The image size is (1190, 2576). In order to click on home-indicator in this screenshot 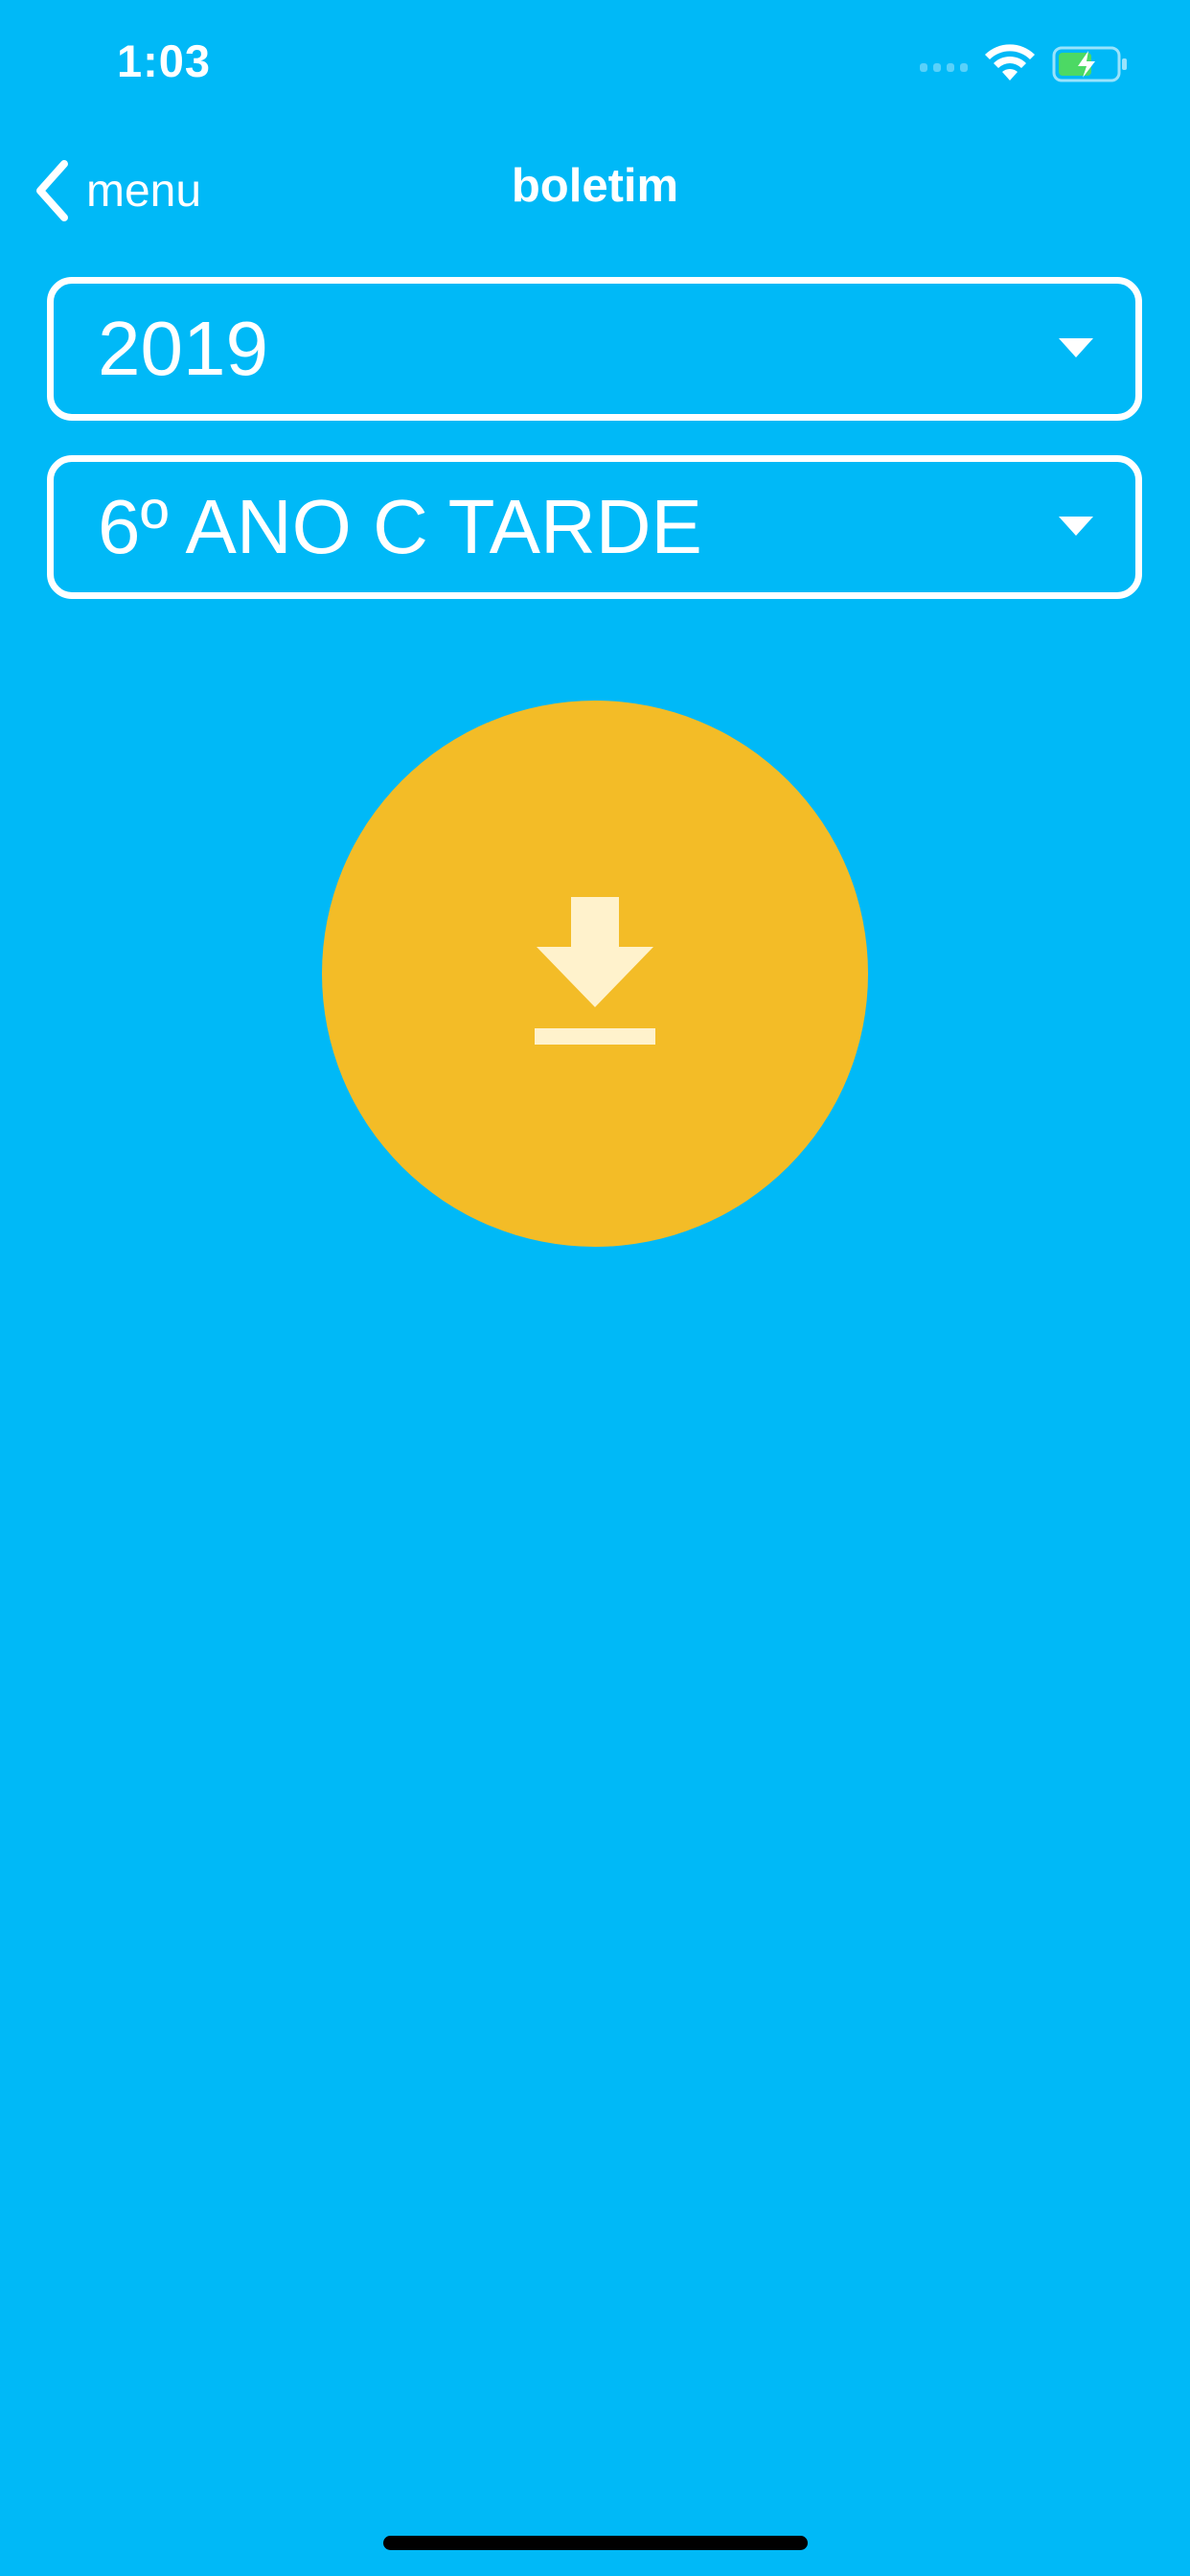, I will do `click(595, 2543)`.